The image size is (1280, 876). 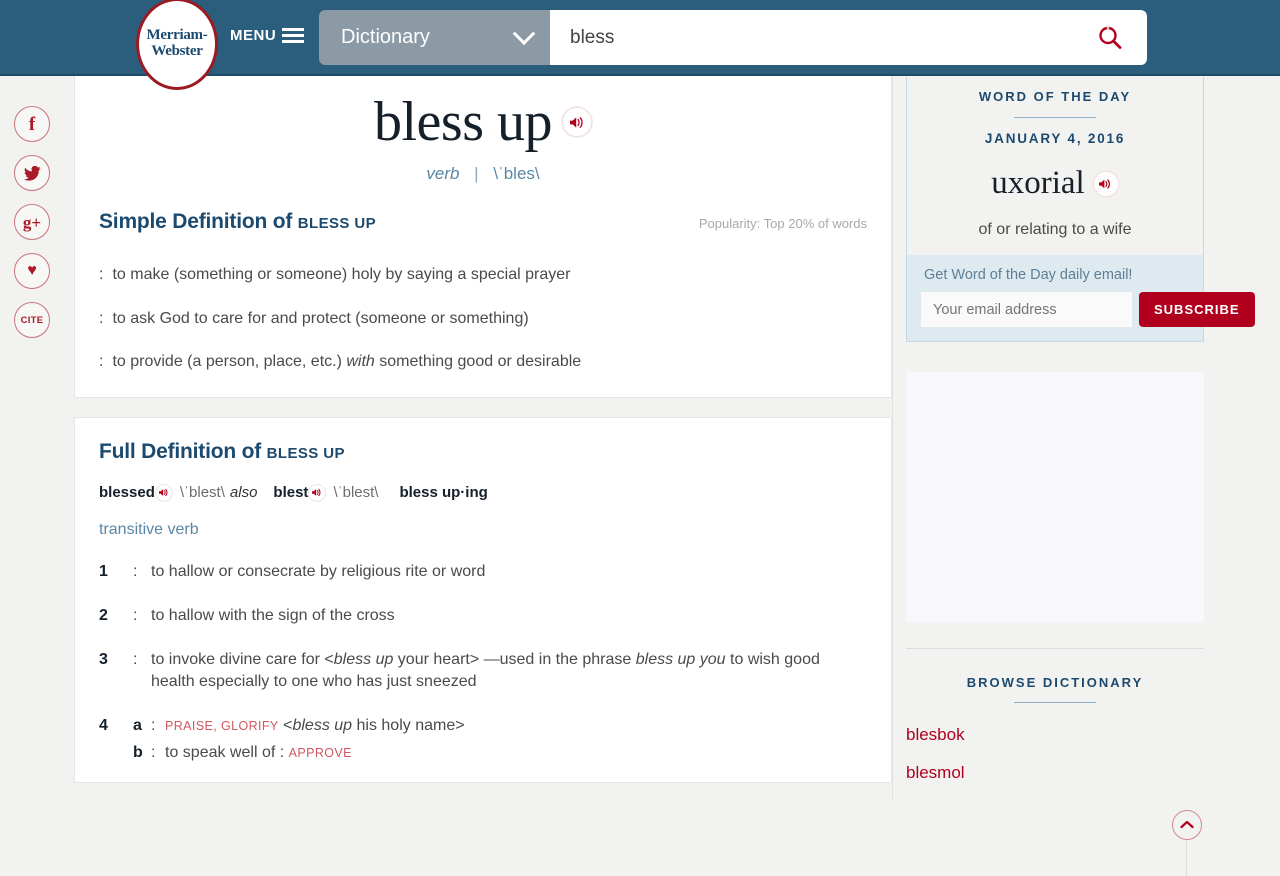 I want to click on simple-definition-heading-main: Simple Definition of, so click(x=198, y=221).